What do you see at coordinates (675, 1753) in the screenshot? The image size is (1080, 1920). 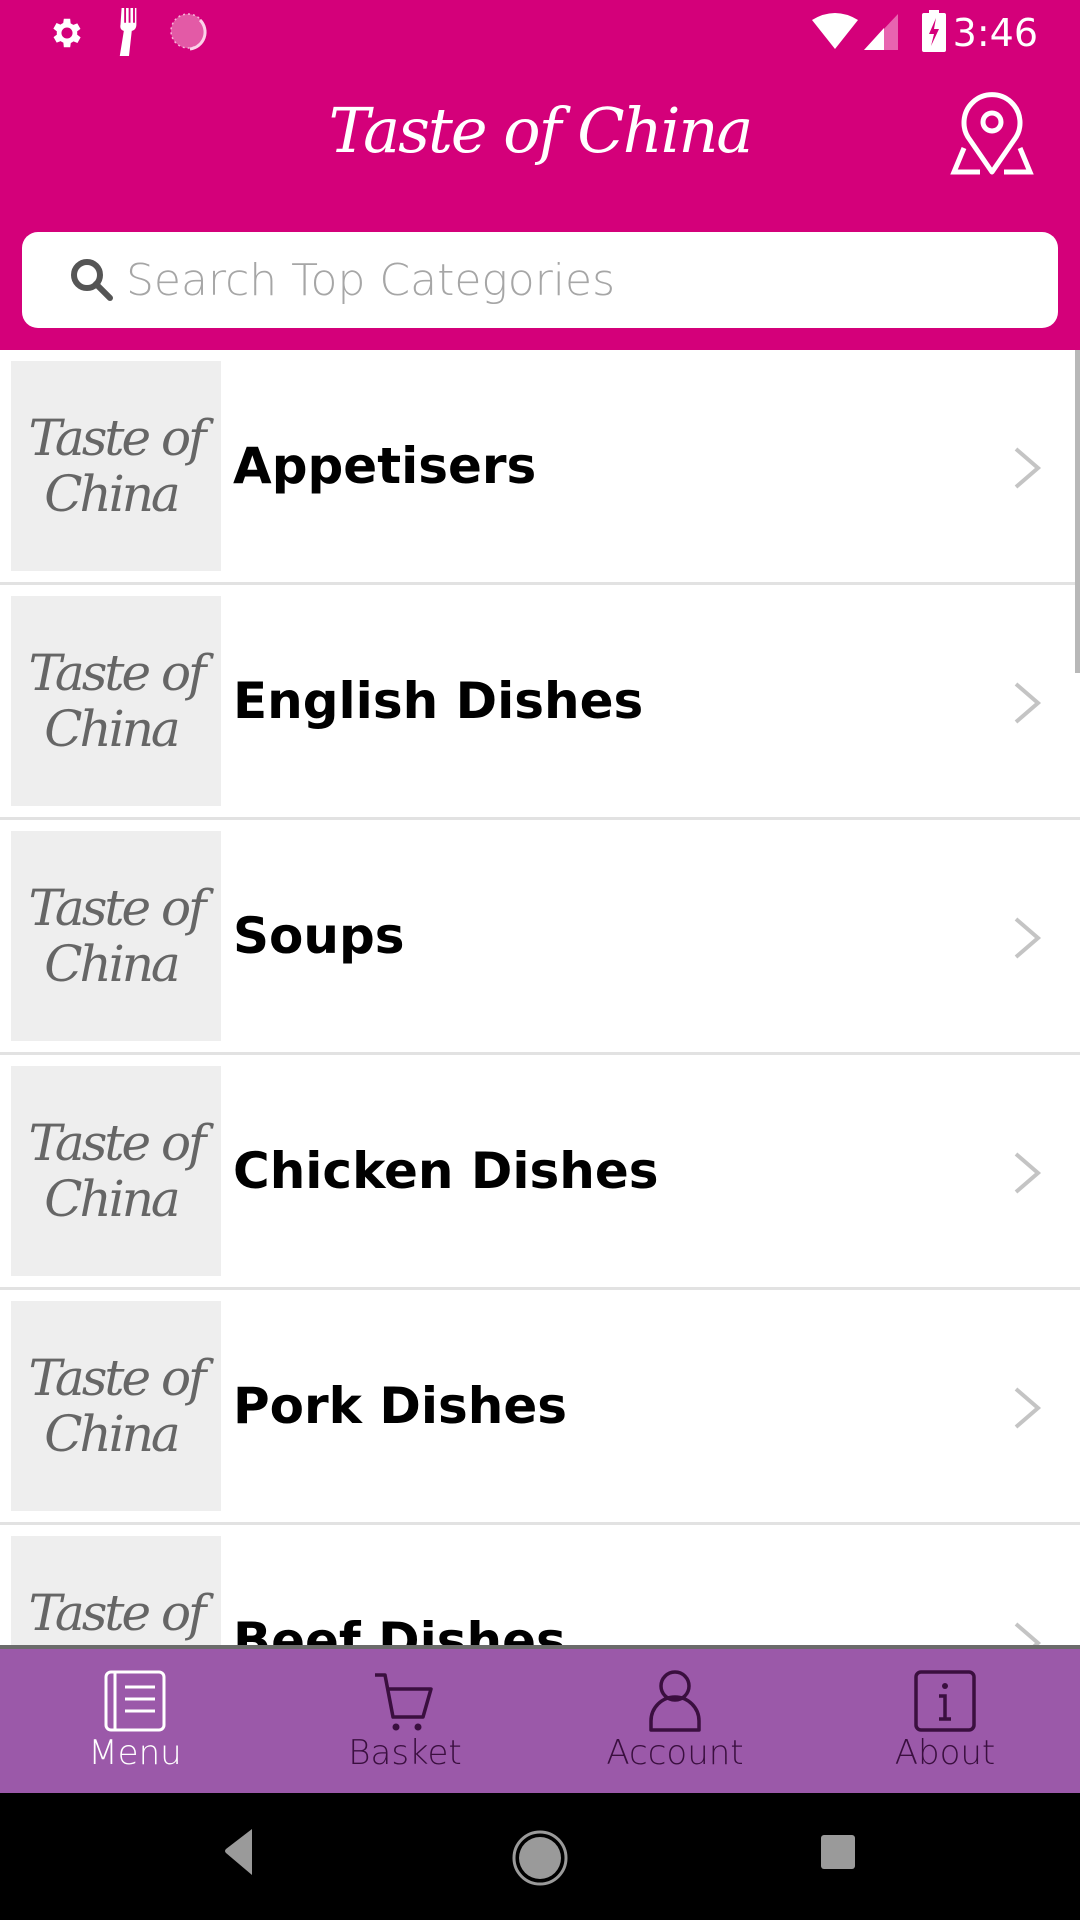 I see `nav-label: Account` at bounding box center [675, 1753].